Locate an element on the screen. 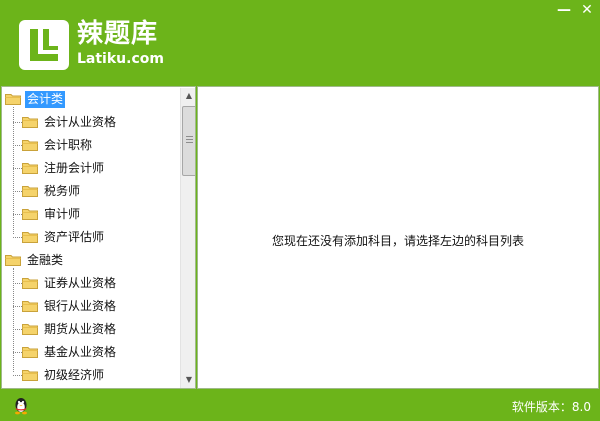 The image size is (600, 421). tree-item: 基金从业资格 is located at coordinates (65, 352).